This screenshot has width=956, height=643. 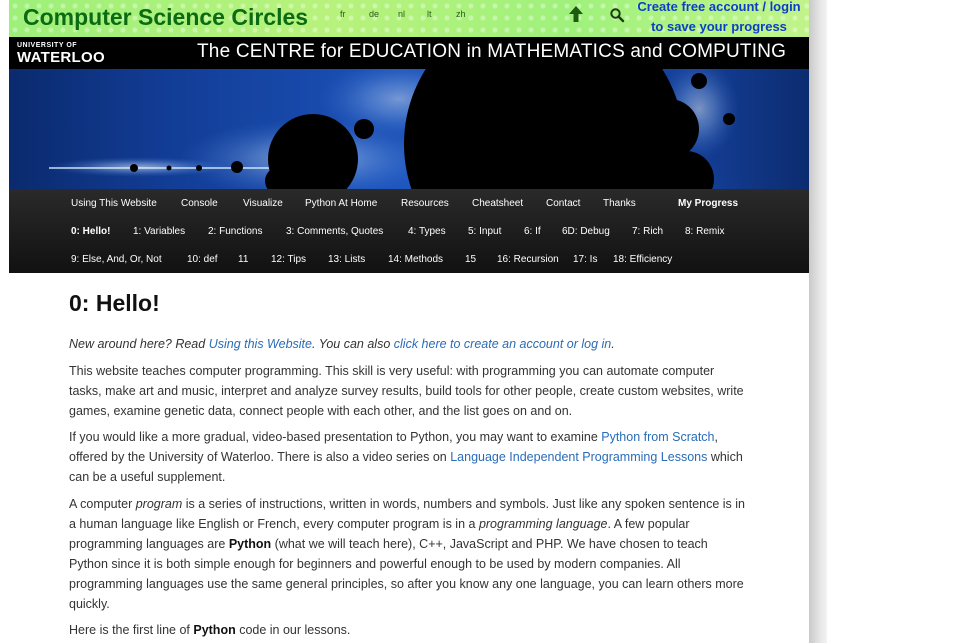 What do you see at coordinates (708, 203) in the screenshot?
I see `nav-my-progress: My Progress` at bounding box center [708, 203].